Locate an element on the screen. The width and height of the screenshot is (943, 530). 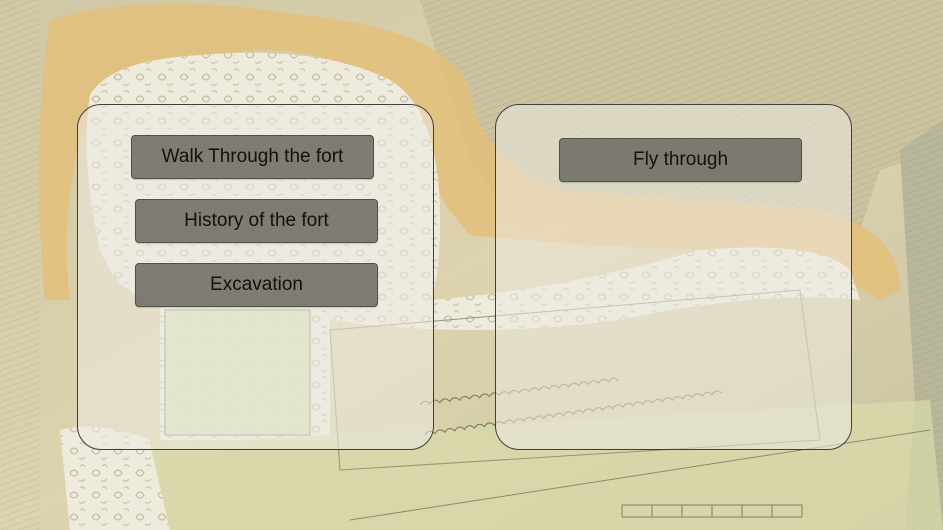
excavation-label: Excavation is located at coordinates (256, 284).